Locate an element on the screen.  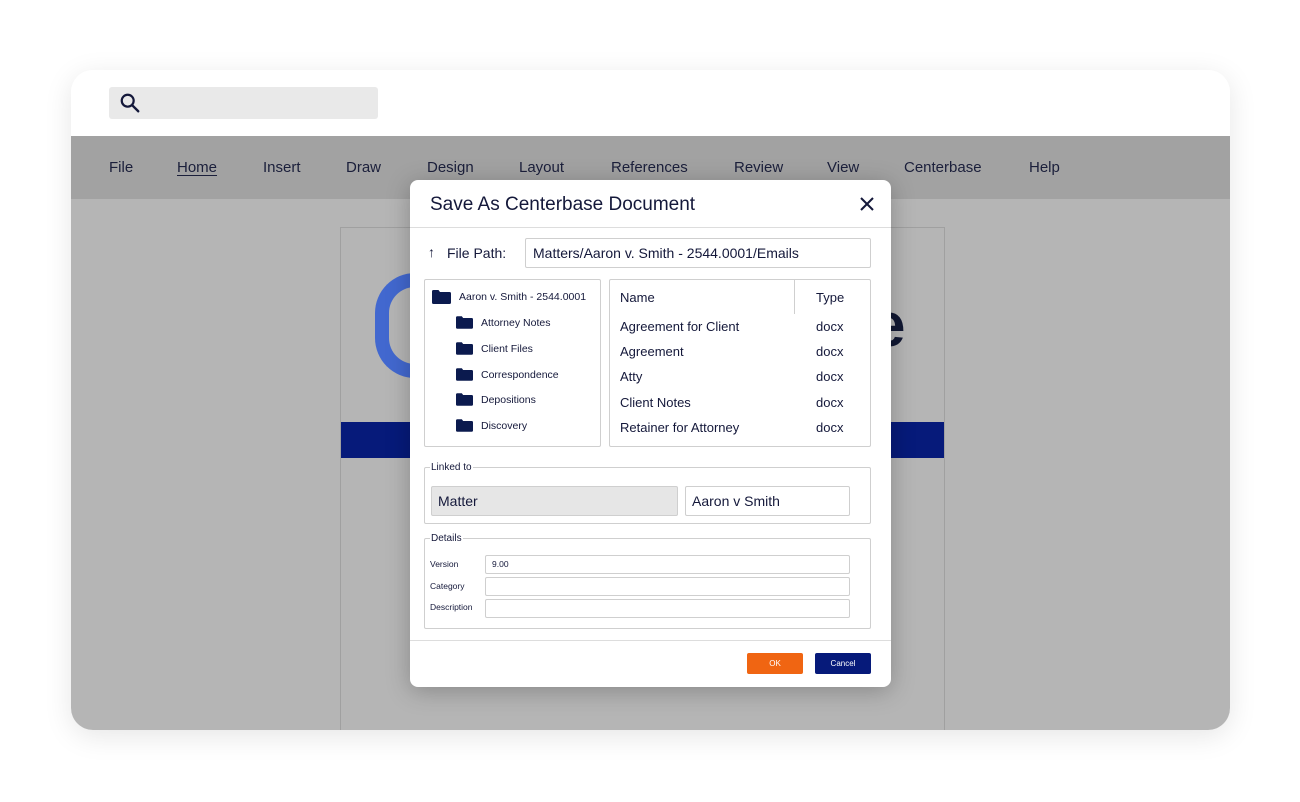
tab-references: References is located at coordinates (649, 167).